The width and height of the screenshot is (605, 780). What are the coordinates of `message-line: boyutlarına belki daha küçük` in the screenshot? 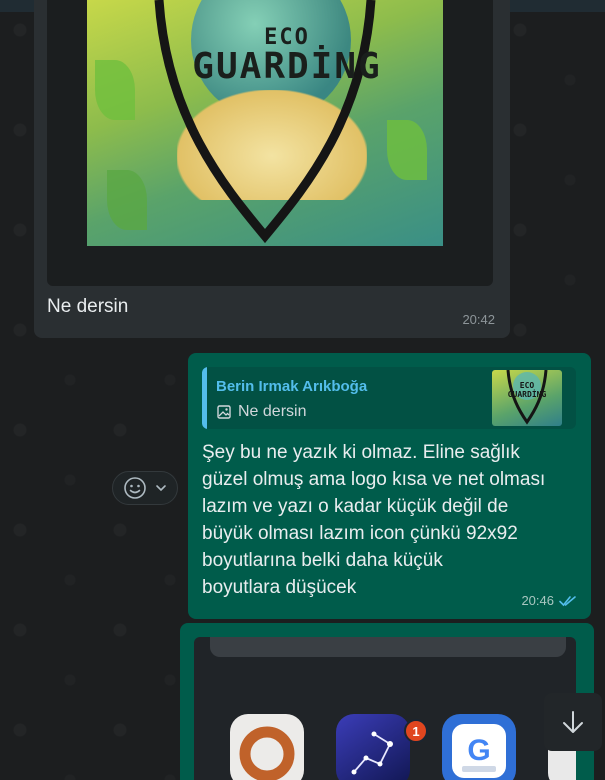 It's located at (322, 560).